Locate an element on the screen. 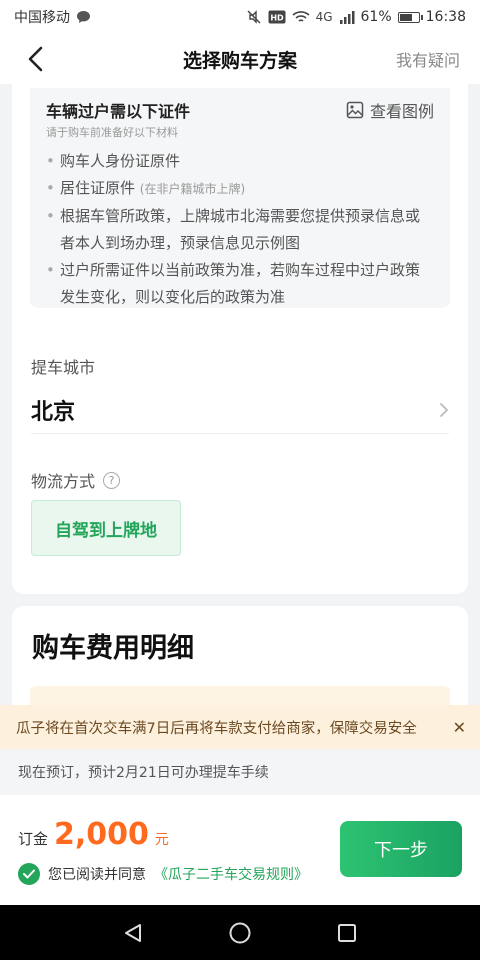  document-text: 过户所需证件以当前政策为准，若购车过程中过户政策发生变化，则以变化后的政策为准 is located at coordinates (240, 283).